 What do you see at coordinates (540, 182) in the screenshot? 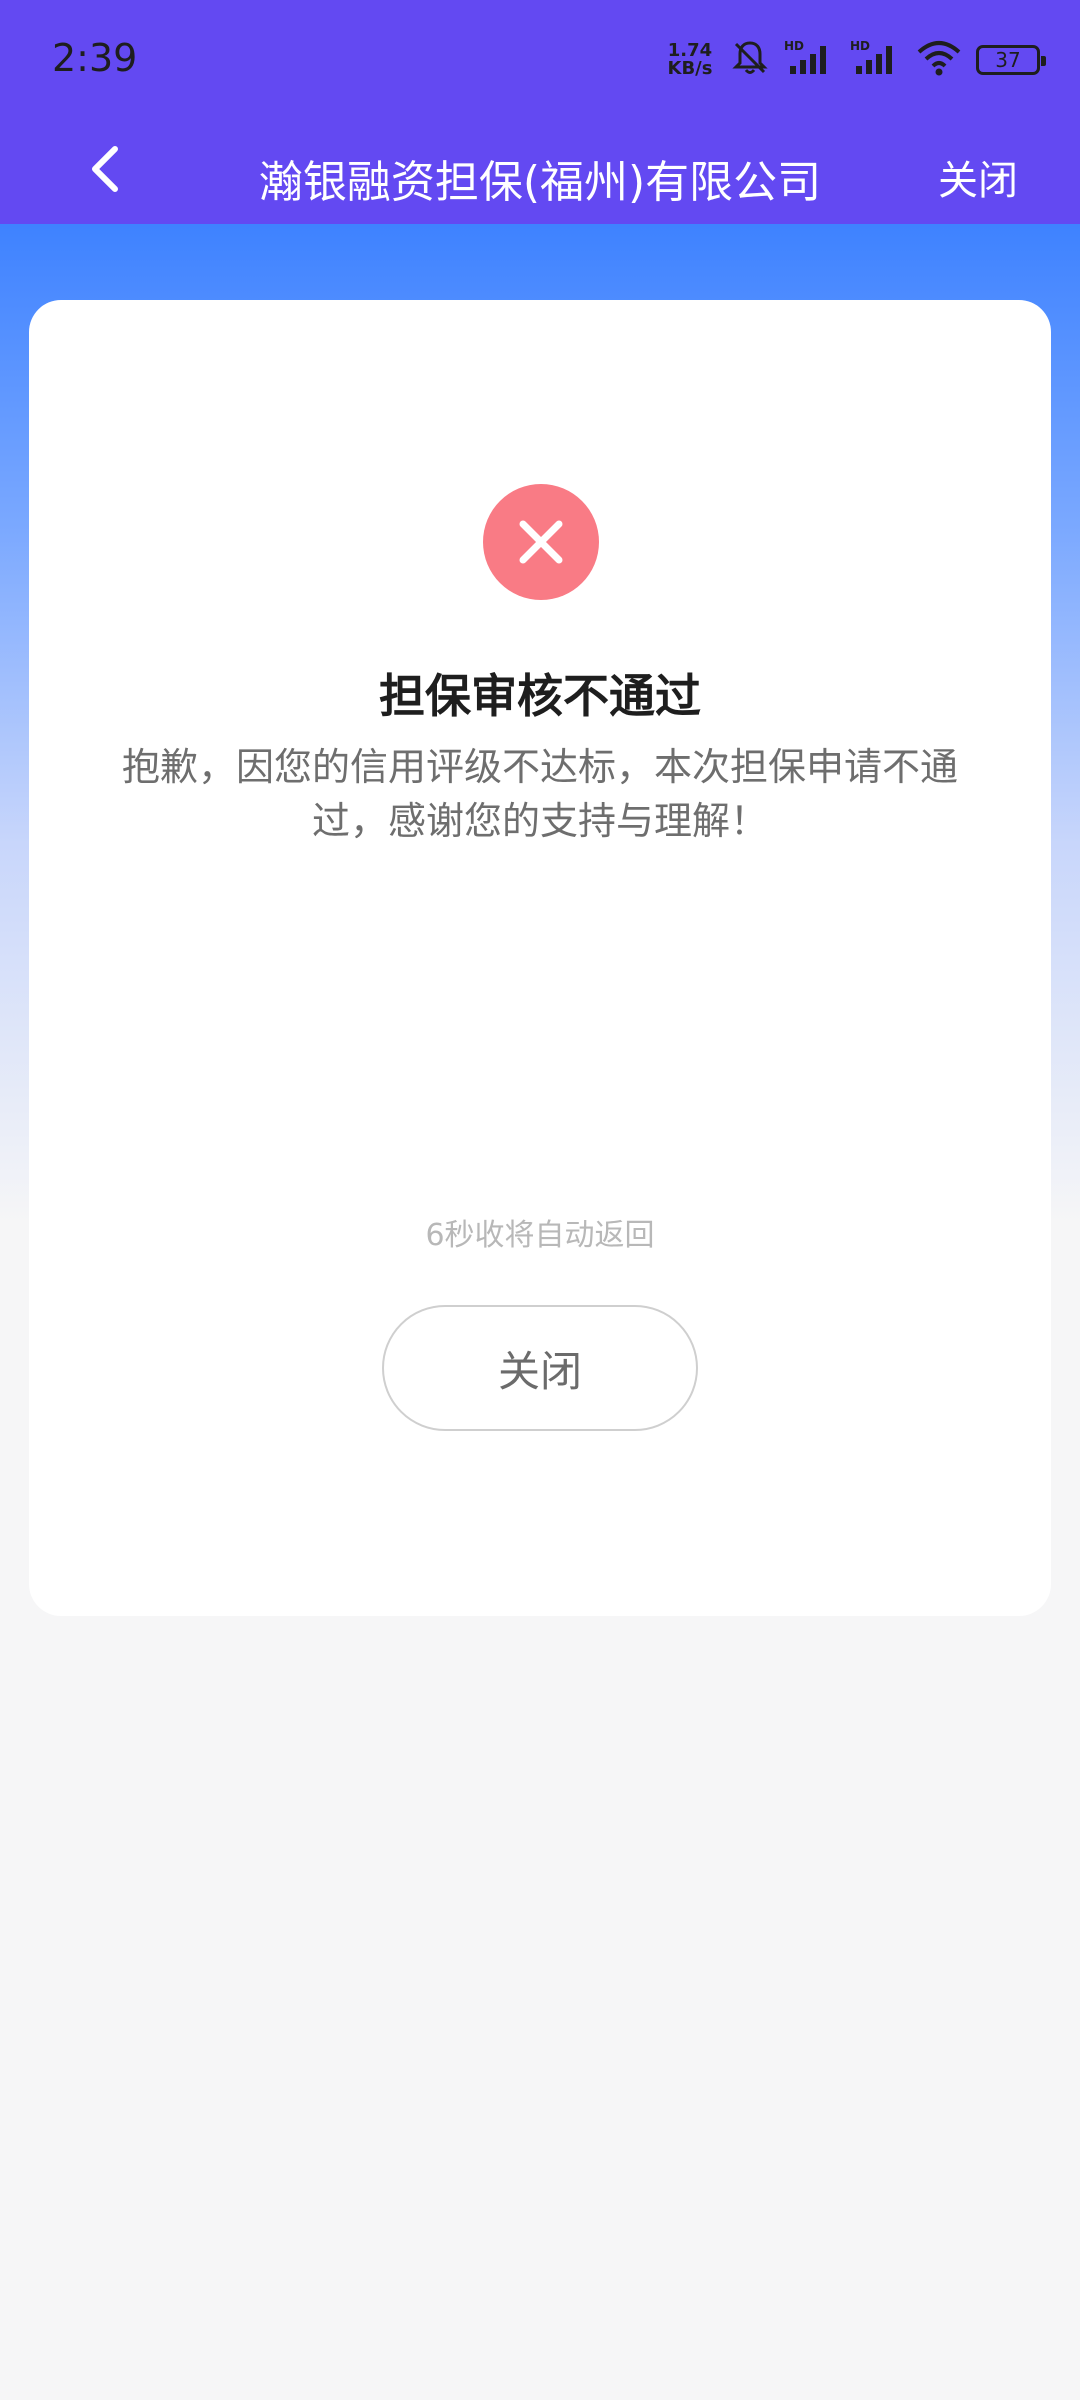
I see `page-title: 瀚银融资担保(福州)有限公司` at bounding box center [540, 182].